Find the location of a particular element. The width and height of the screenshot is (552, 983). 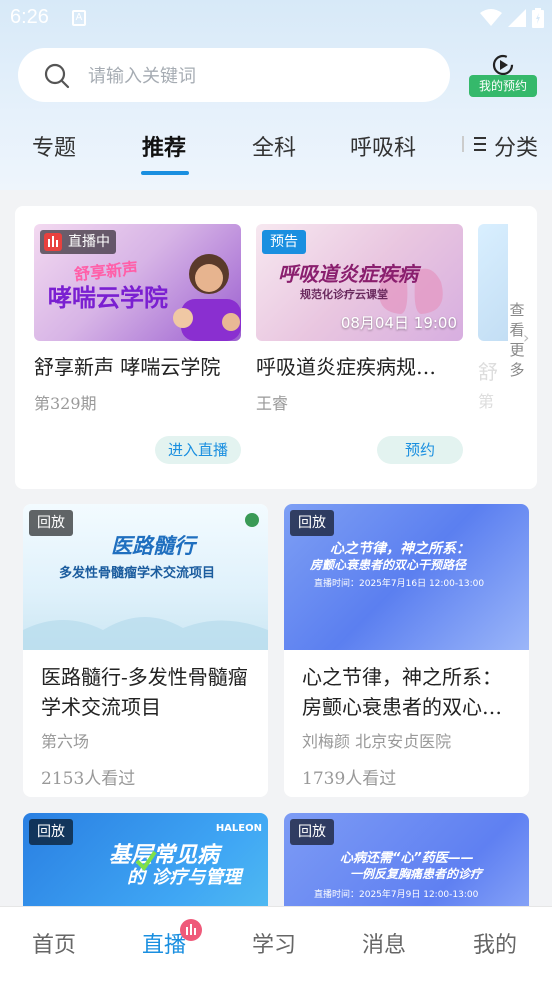

status-icons is located at coordinates (512, 18).